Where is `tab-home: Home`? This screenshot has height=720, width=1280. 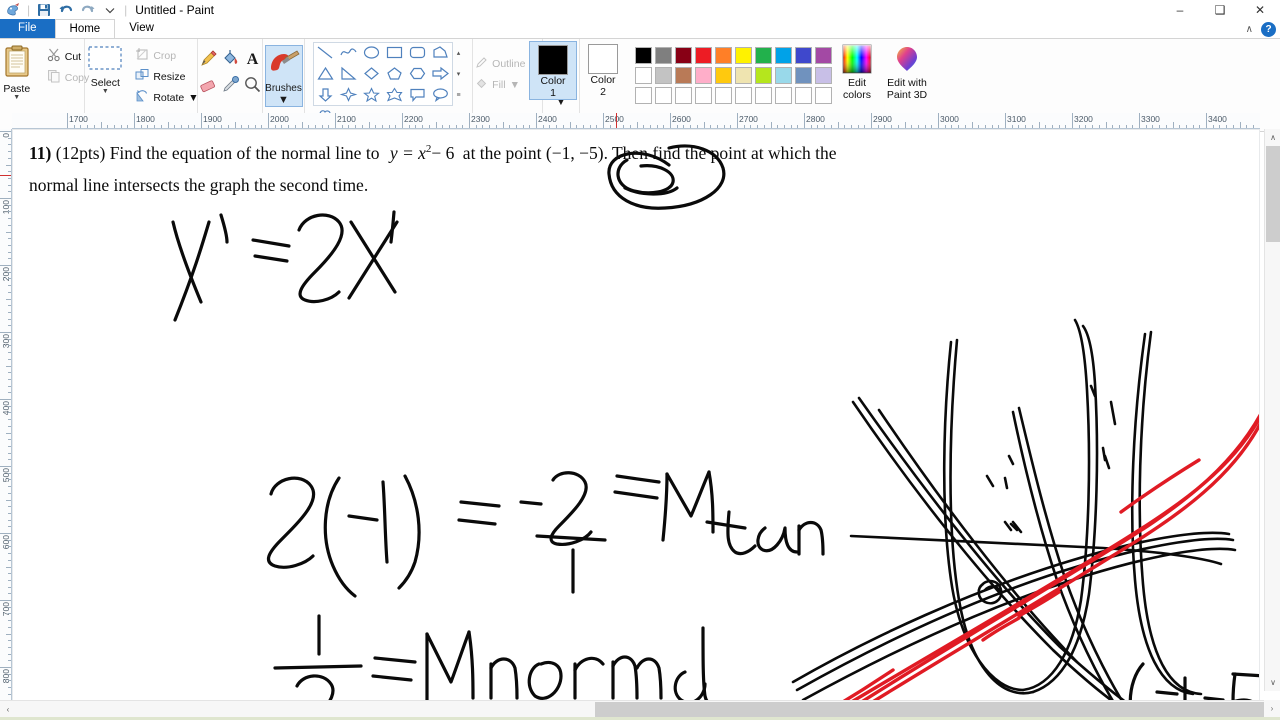
tab-home: Home is located at coordinates (85, 28).